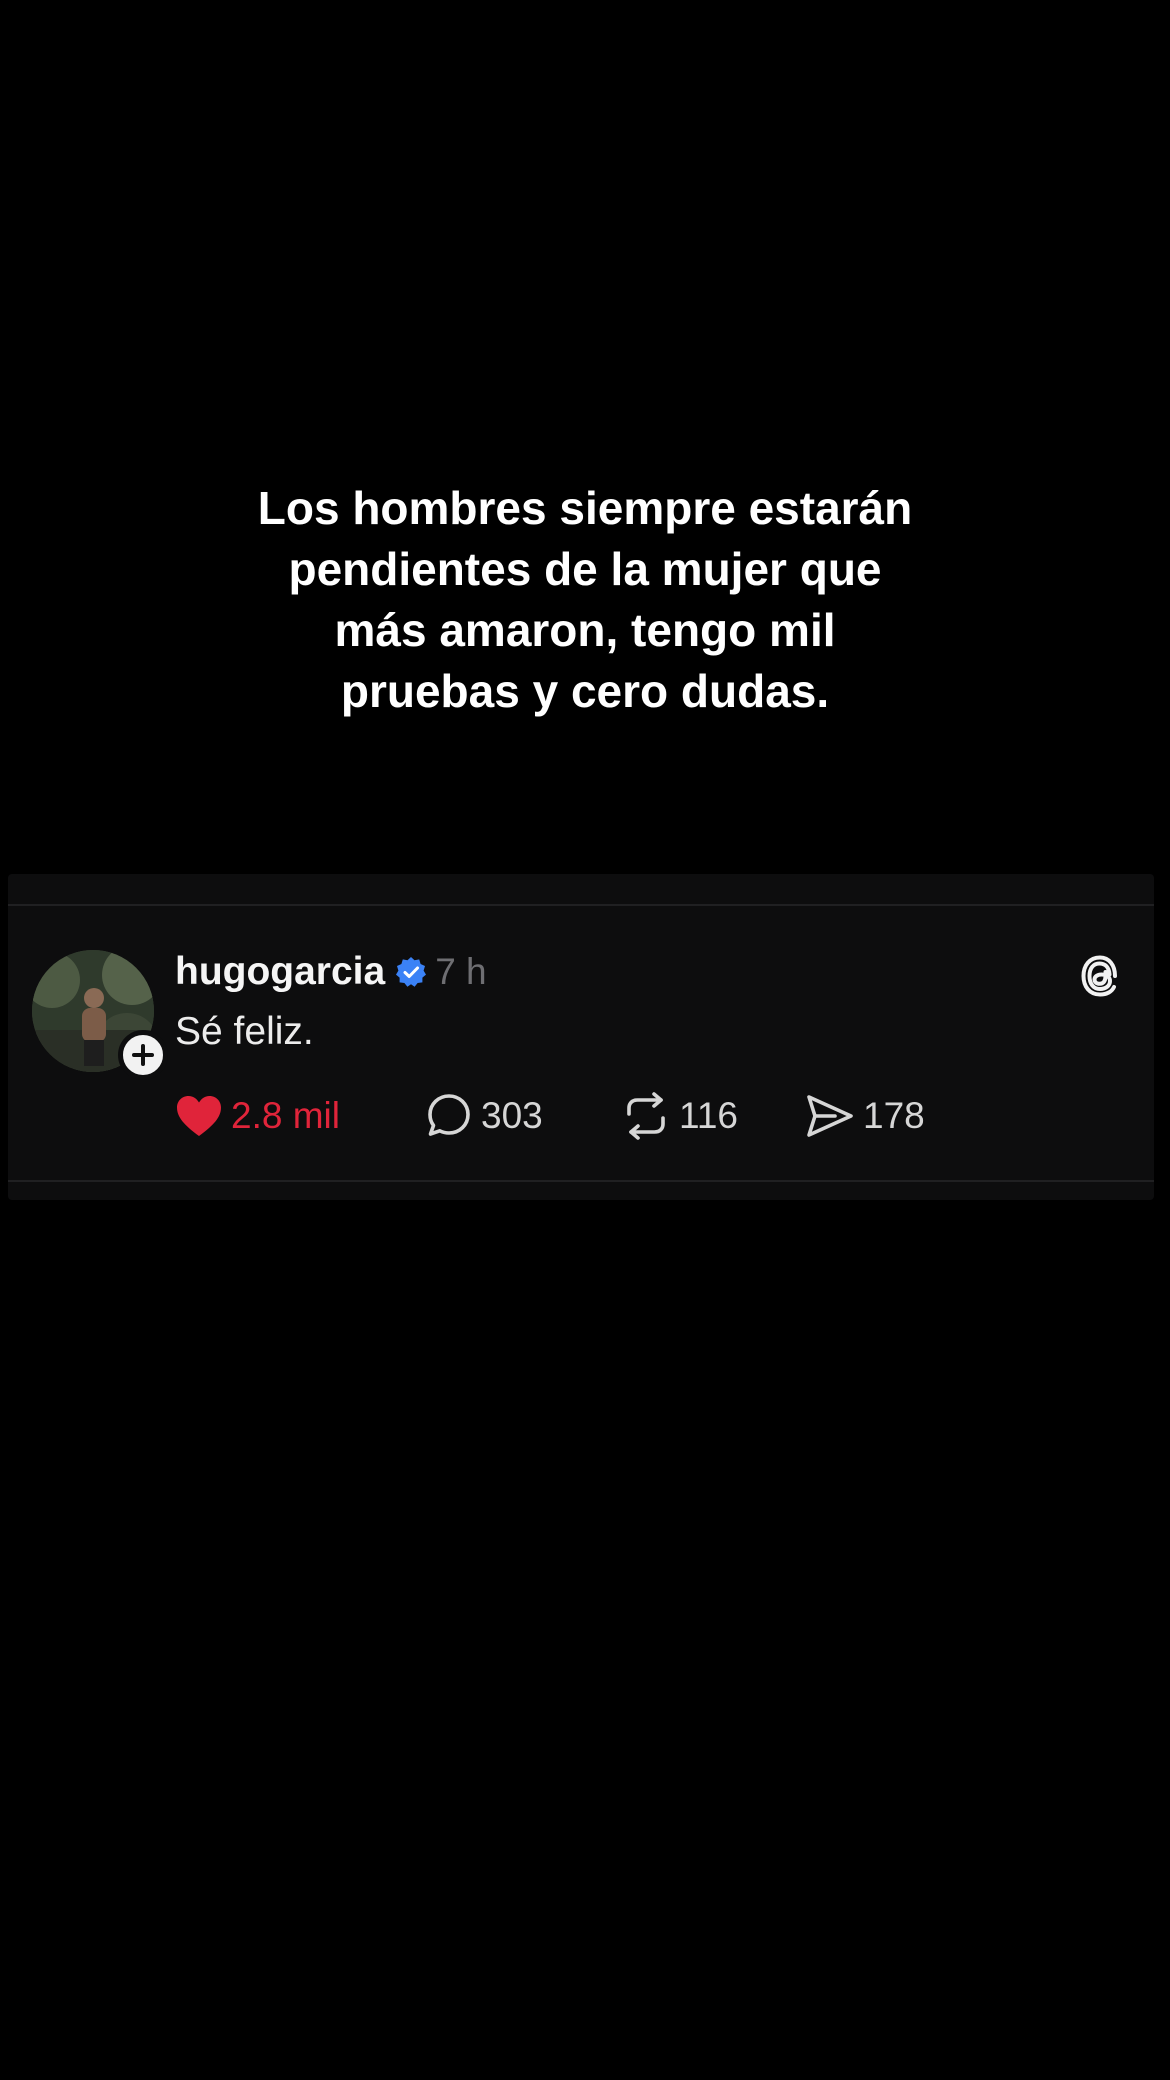  I want to click on repost-icon, so click(646, 1116).